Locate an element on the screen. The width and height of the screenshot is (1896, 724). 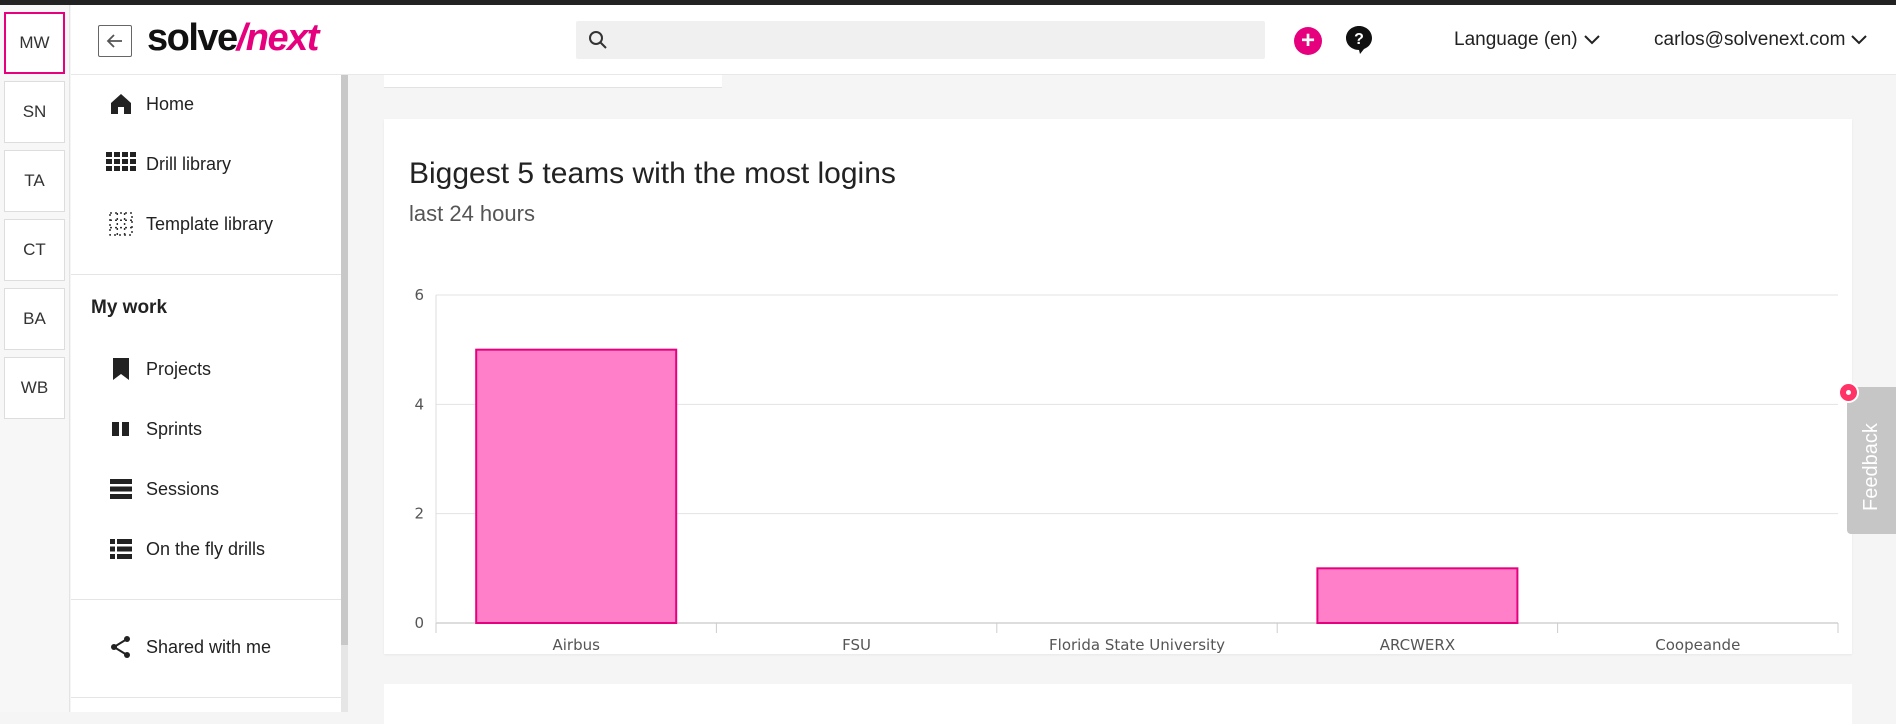
workspace-ct: CT is located at coordinates (34, 250).